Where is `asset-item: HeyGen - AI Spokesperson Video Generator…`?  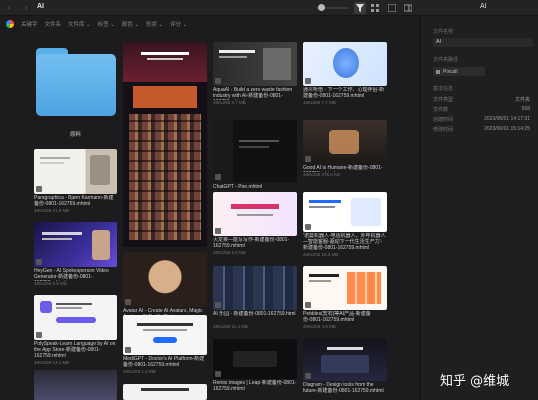 asset-item: HeyGen - AI Spokesperson Video Generator… is located at coordinates (75, 257).